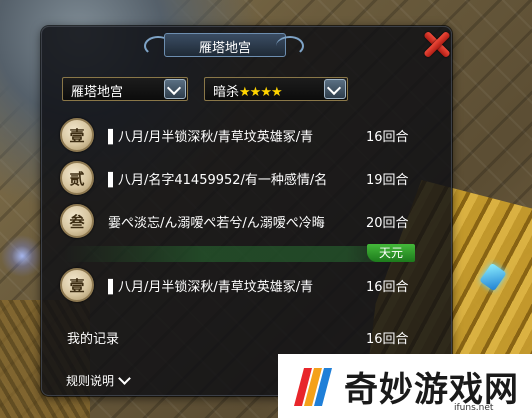  I want to click on turn-count: 19回合, so click(387, 180).